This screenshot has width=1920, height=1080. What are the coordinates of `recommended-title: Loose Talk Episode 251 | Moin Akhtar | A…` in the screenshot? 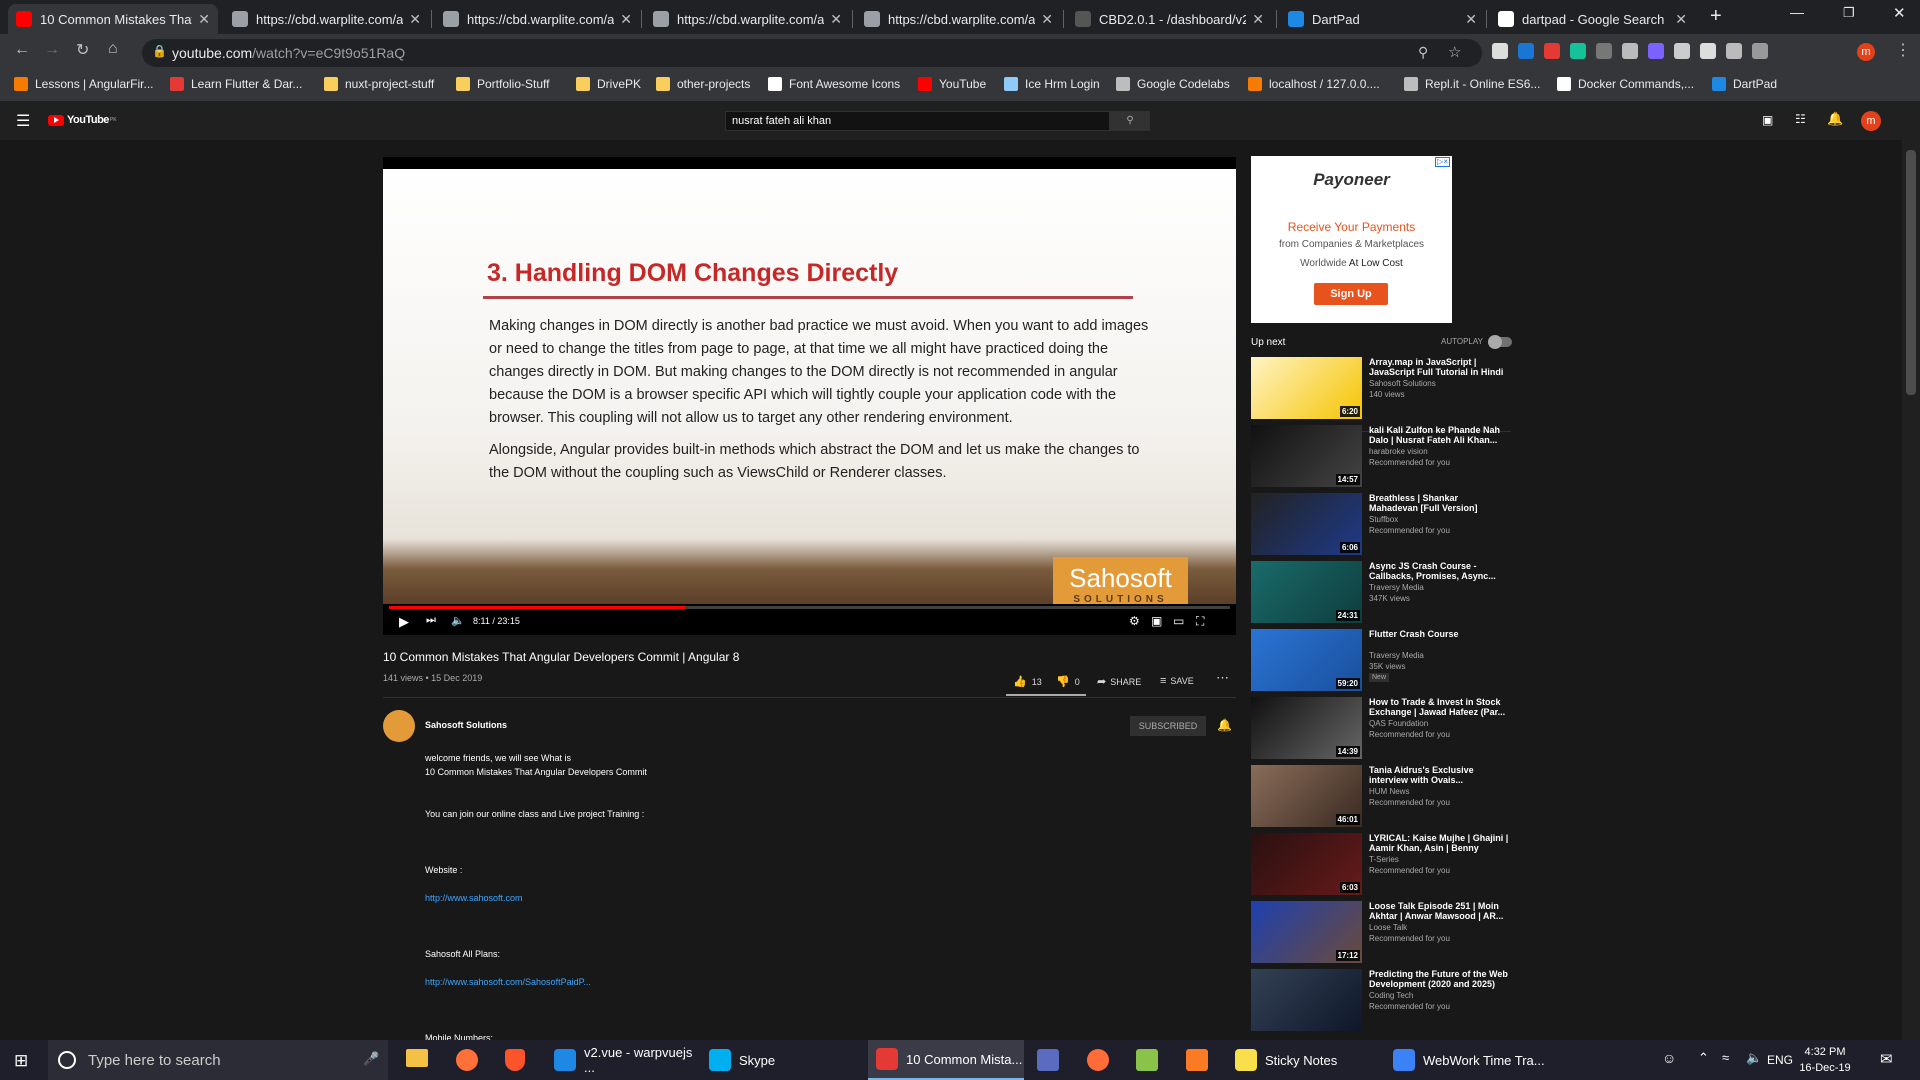 It's located at (1439, 911).